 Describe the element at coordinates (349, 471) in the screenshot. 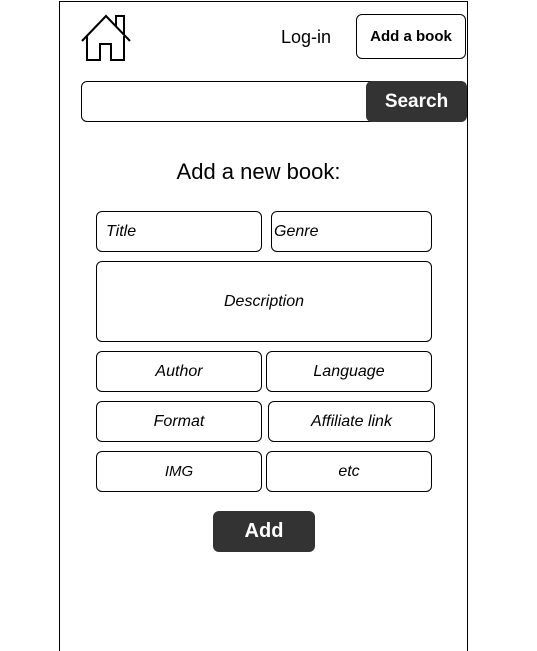

I see `etc-field: etc` at that location.